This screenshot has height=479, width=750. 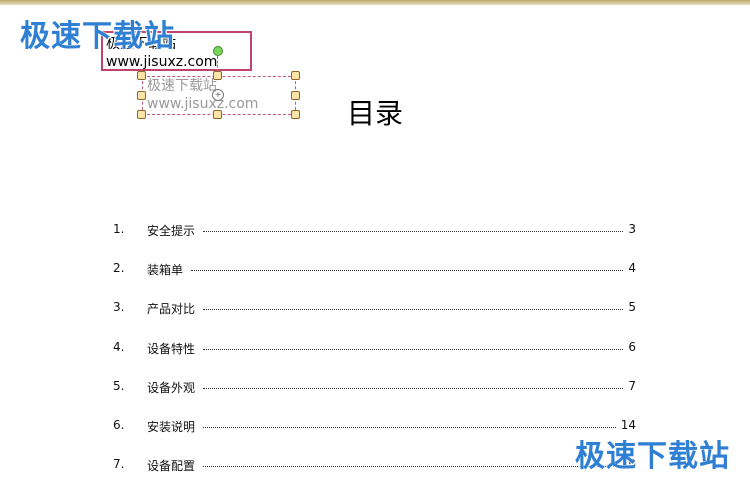 I want to click on toc-entry: 1. 安全提示 3, so click(x=374, y=231).